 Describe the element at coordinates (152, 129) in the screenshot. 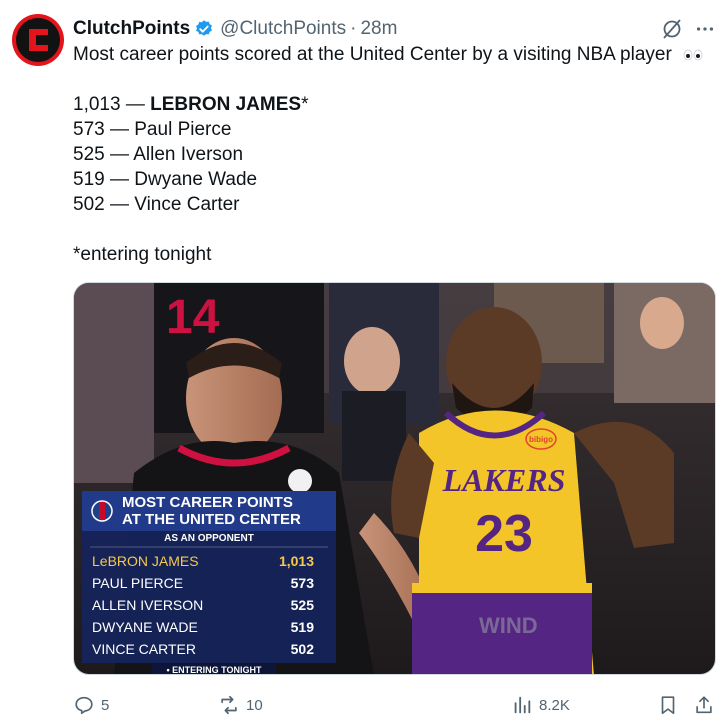

I see `list-item: 573 — Paul Pierce` at that location.